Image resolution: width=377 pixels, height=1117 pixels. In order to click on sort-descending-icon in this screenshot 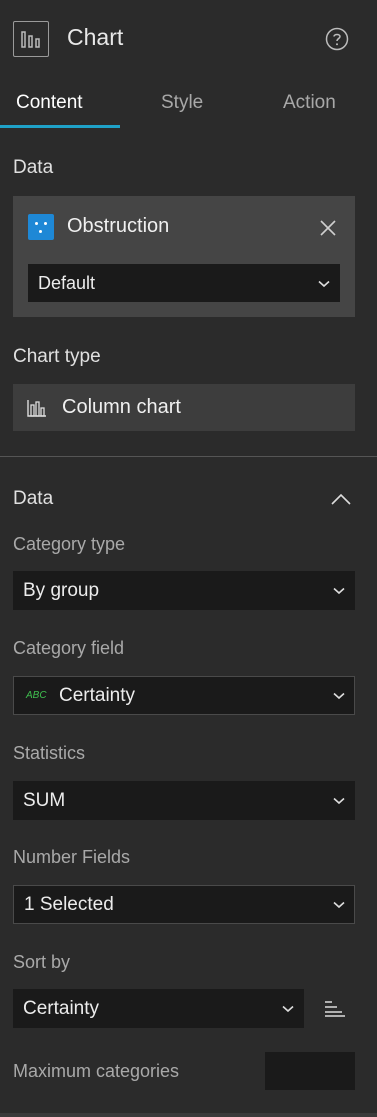, I will do `click(335, 1011)`.